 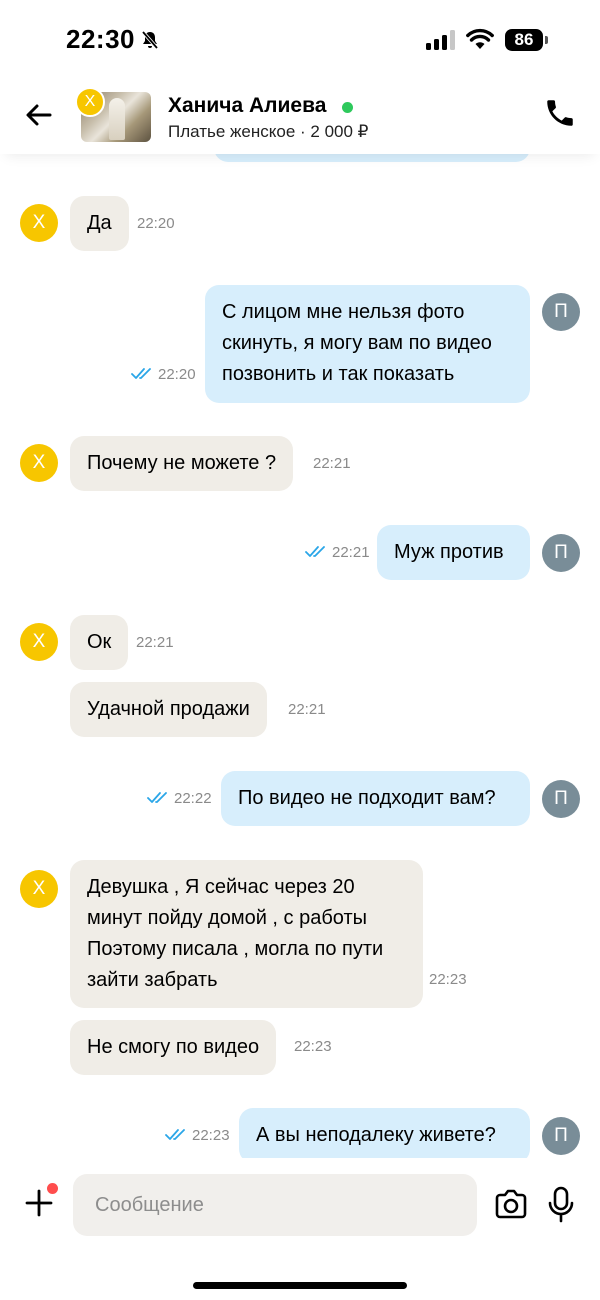 I want to click on chat-header: Х Ханича Алиева Платье женское · 2 000 ₽, so click(x=300, y=117).